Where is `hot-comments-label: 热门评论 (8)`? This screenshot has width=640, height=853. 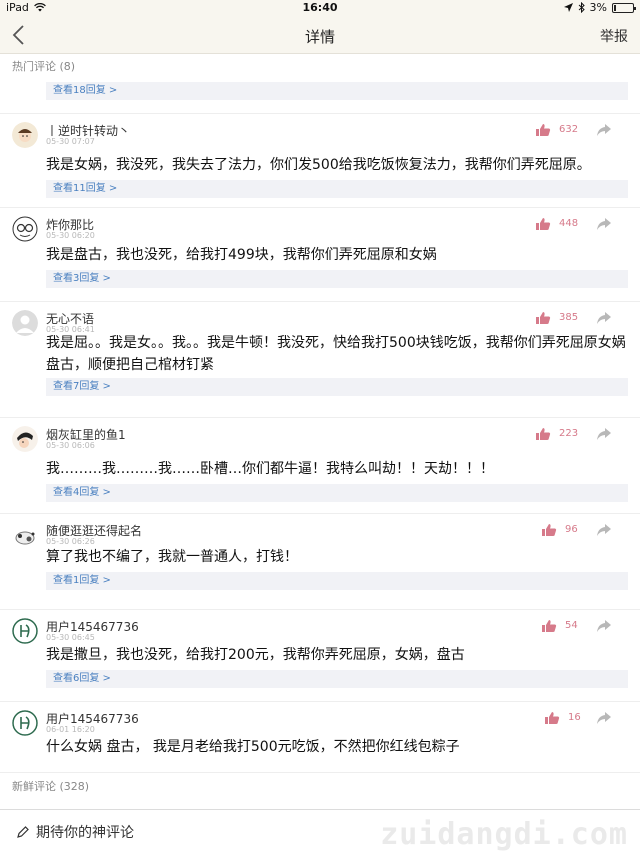
hot-comments-label: 热门评论 (8) is located at coordinates (44, 66).